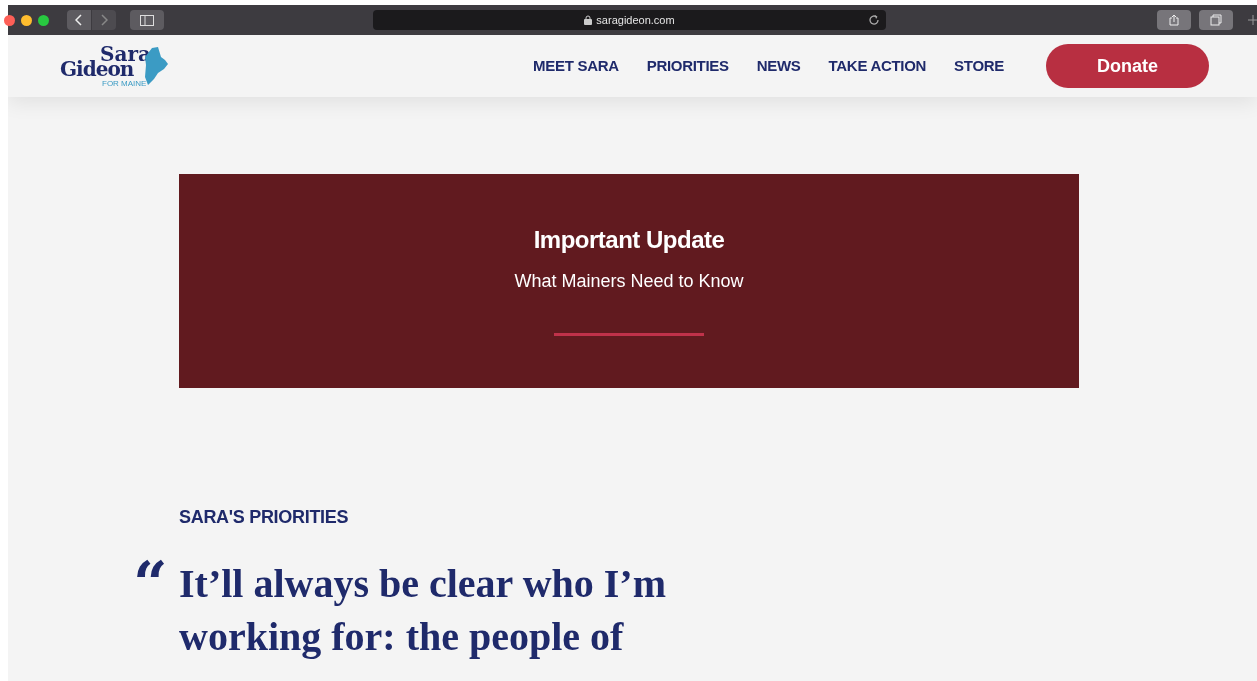 Image resolution: width=1257 pixels, height=681 pixels. I want to click on nav-link: MEET SARA, so click(576, 66).